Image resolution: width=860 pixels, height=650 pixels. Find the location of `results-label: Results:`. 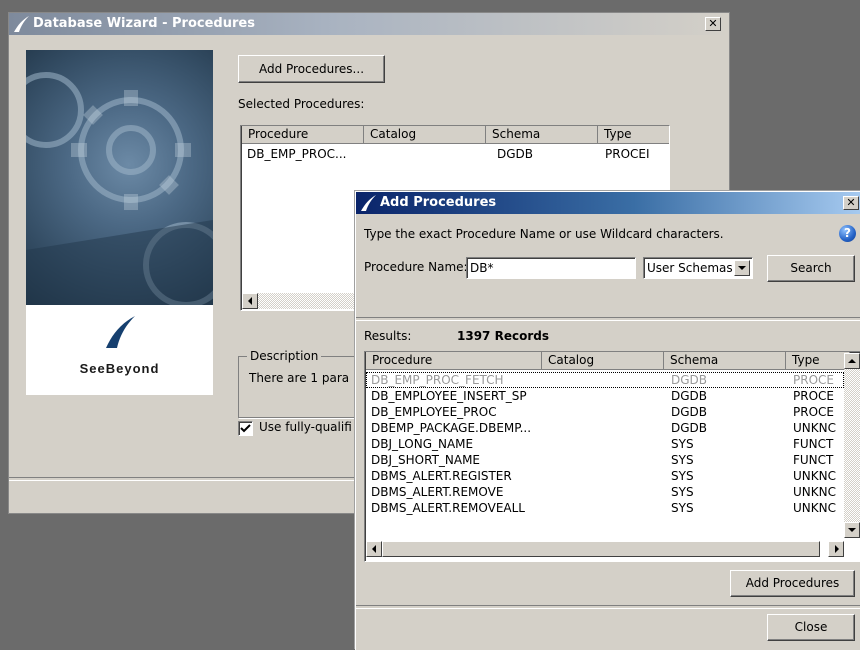

results-label: Results: is located at coordinates (388, 336).